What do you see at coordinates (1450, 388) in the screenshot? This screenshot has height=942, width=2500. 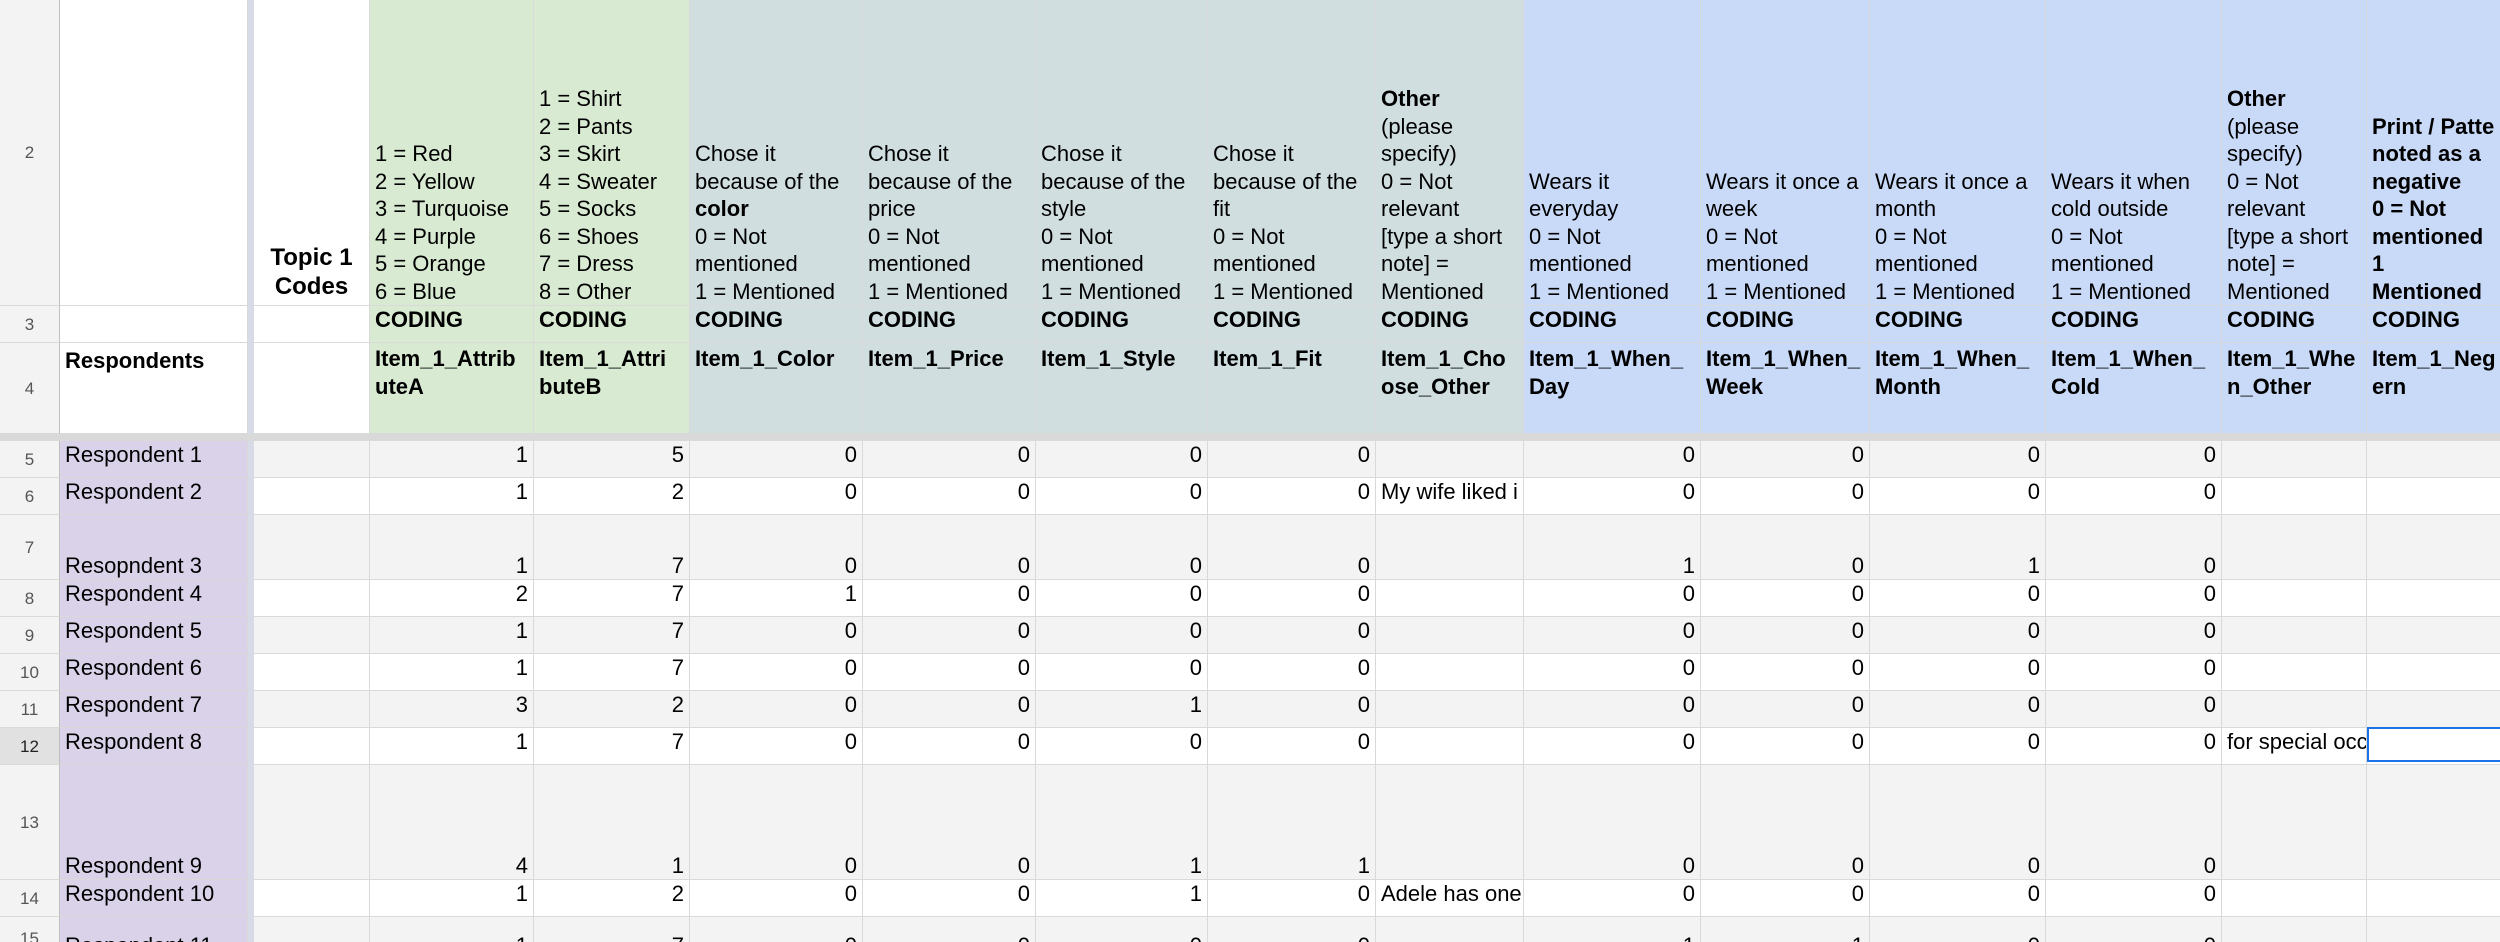 I see `column-variable-7: Item_1_Cho ose_Other` at bounding box center [1450, 388].